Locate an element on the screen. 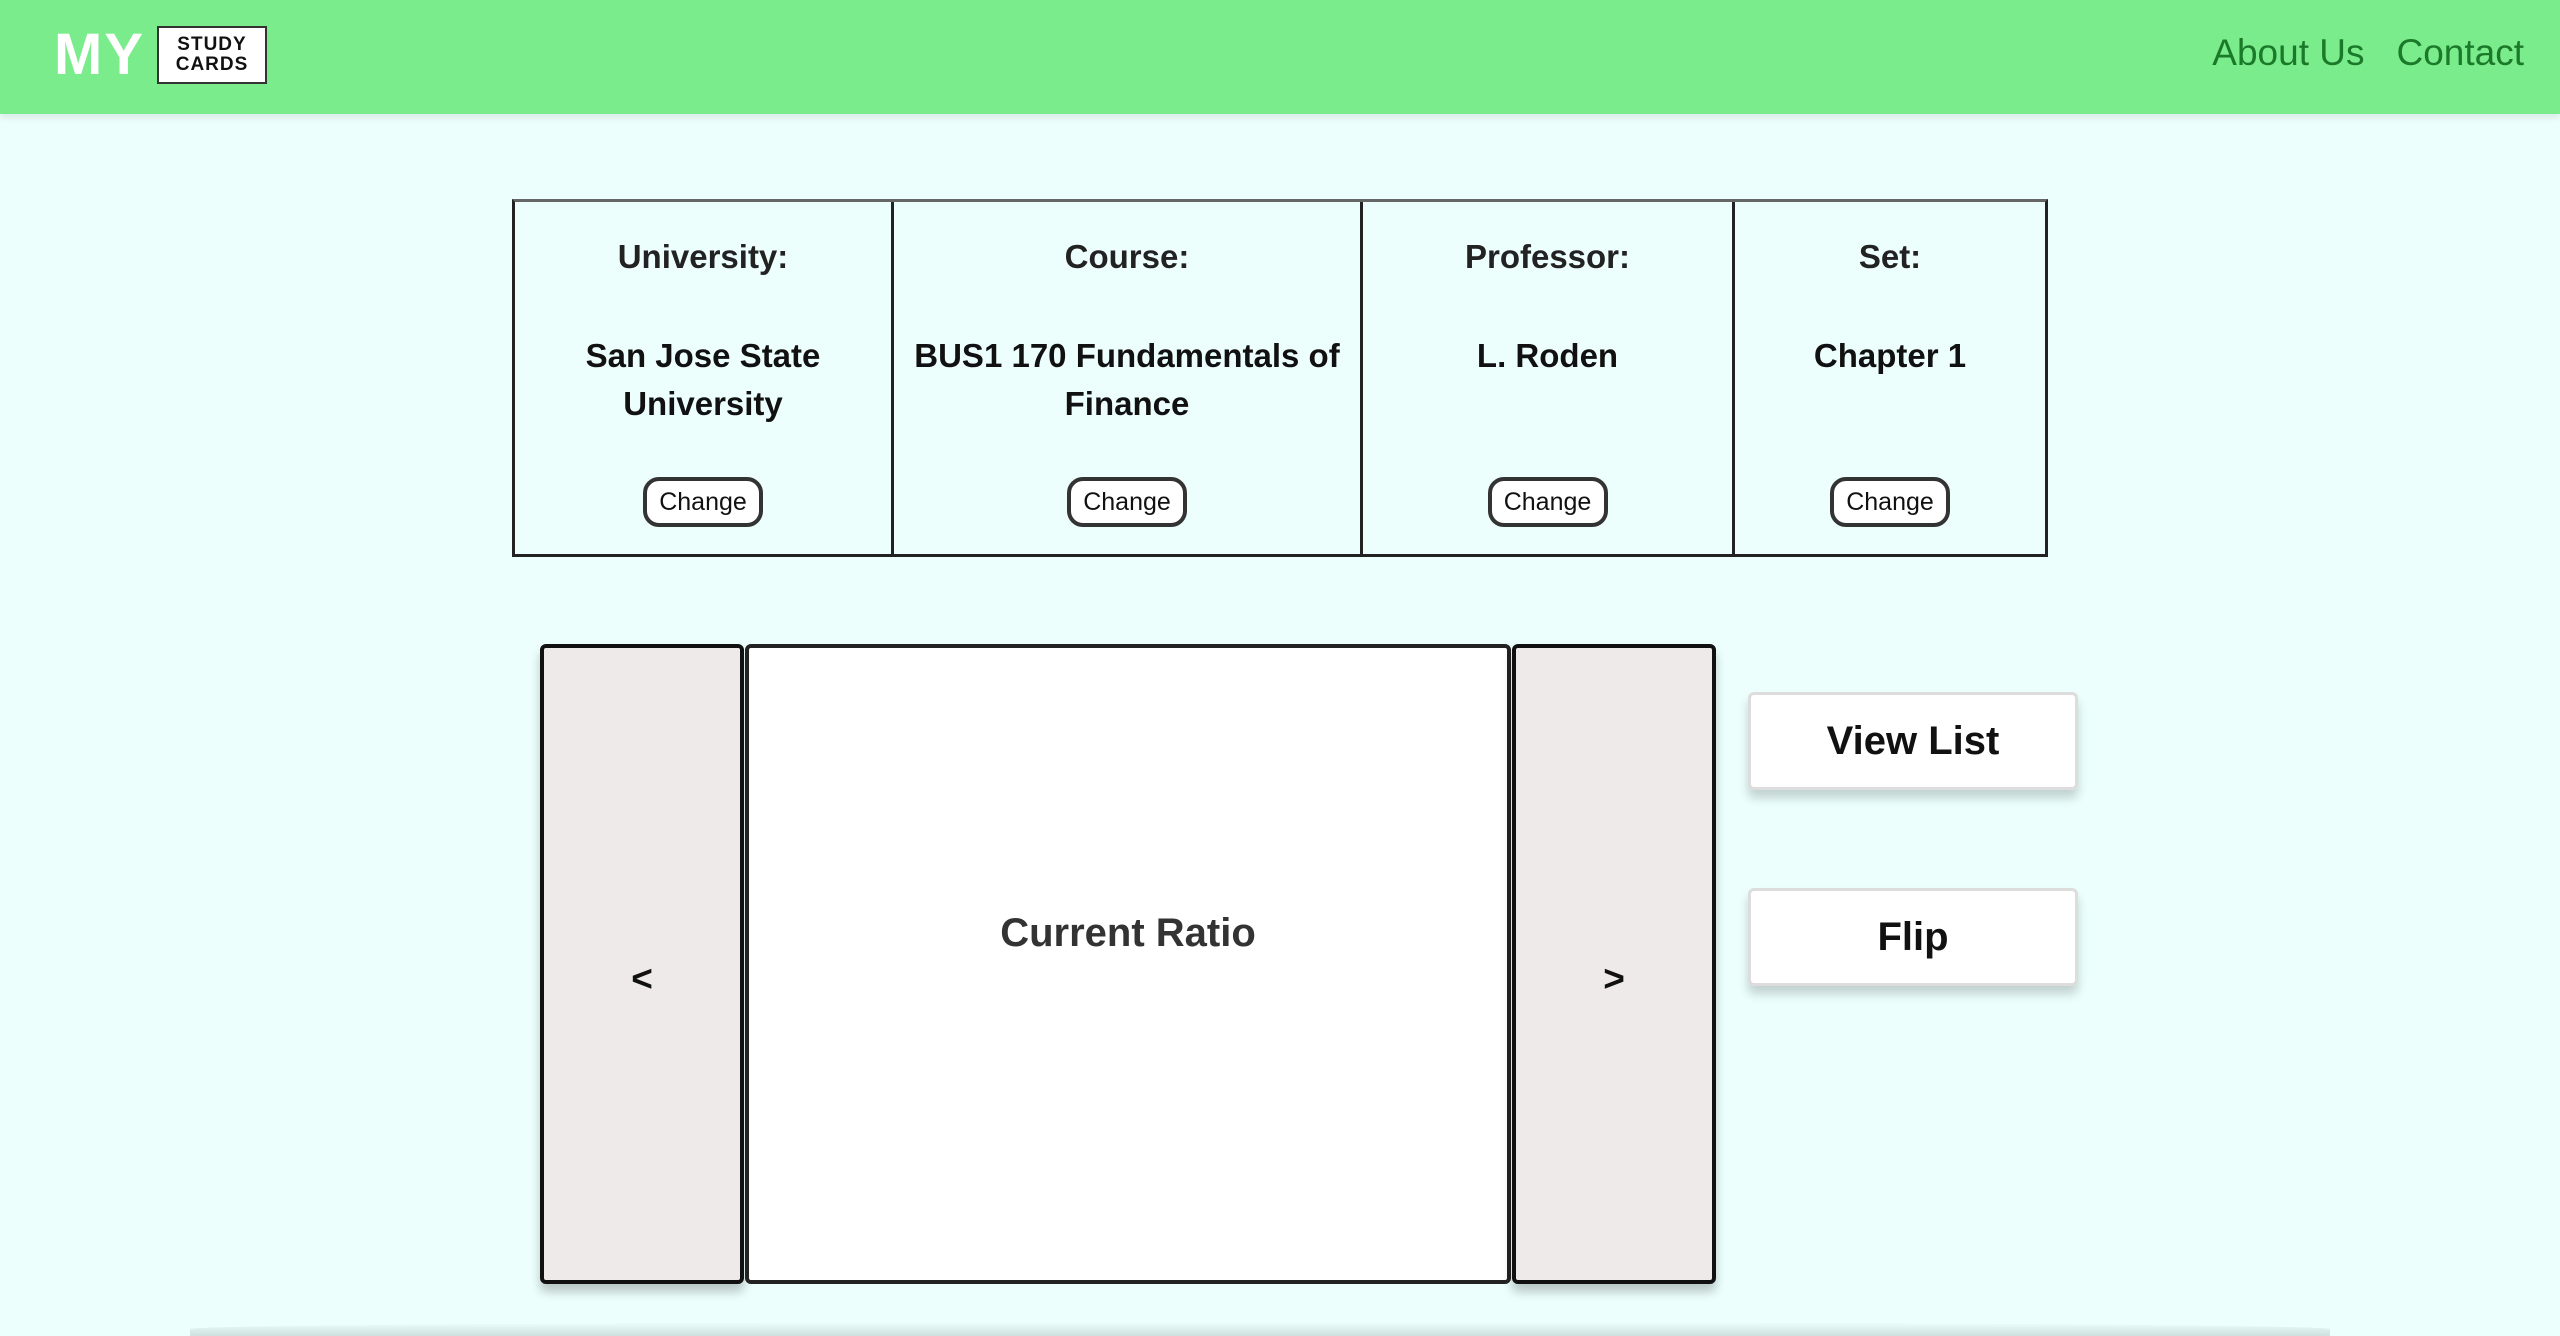  set-cell: Set: Chapter 1 Change is located at coordinates (1890, 378).